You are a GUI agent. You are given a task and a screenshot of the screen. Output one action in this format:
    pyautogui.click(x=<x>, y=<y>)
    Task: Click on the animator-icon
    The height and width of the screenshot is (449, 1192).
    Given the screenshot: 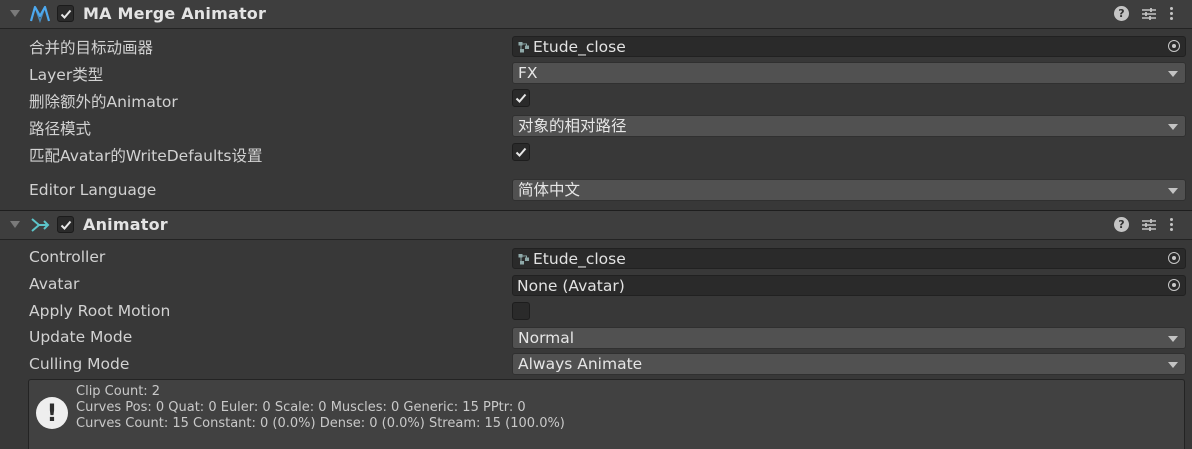 What is the action you would take?
    pyautogui.click(x=40, y=225)
    